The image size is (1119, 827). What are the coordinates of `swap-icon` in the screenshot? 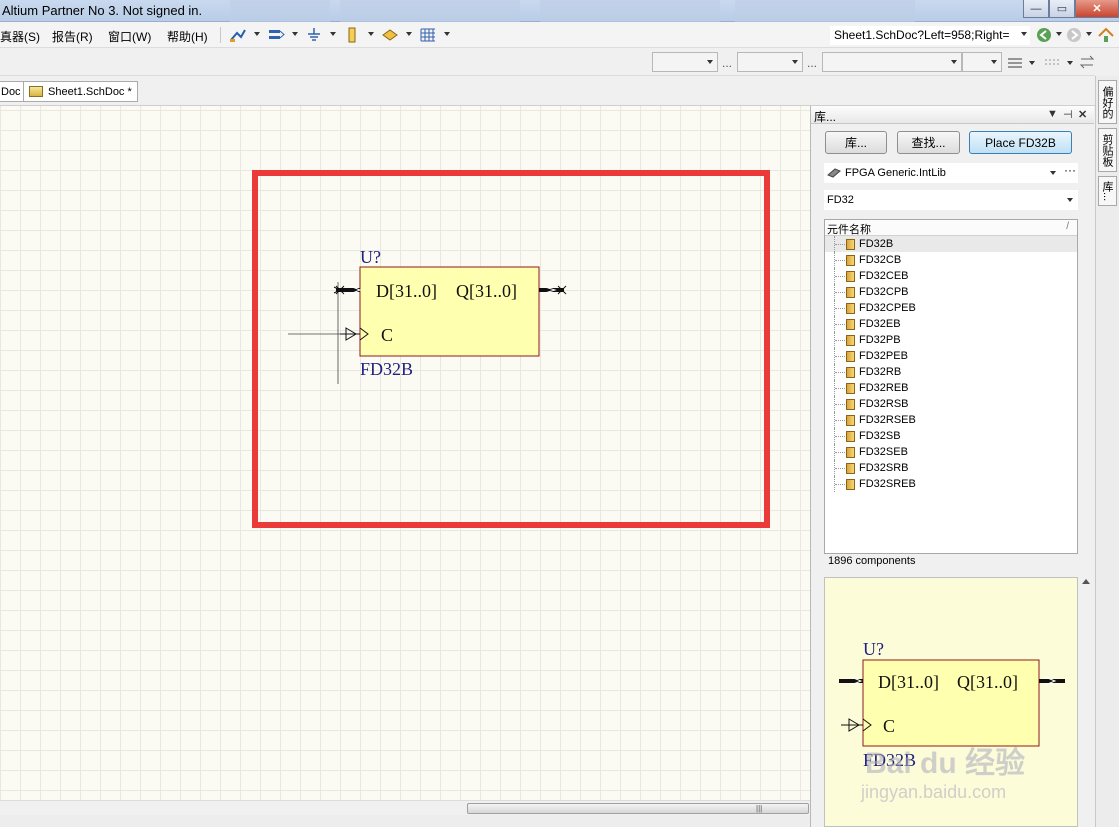 It's located at (1087, 62).